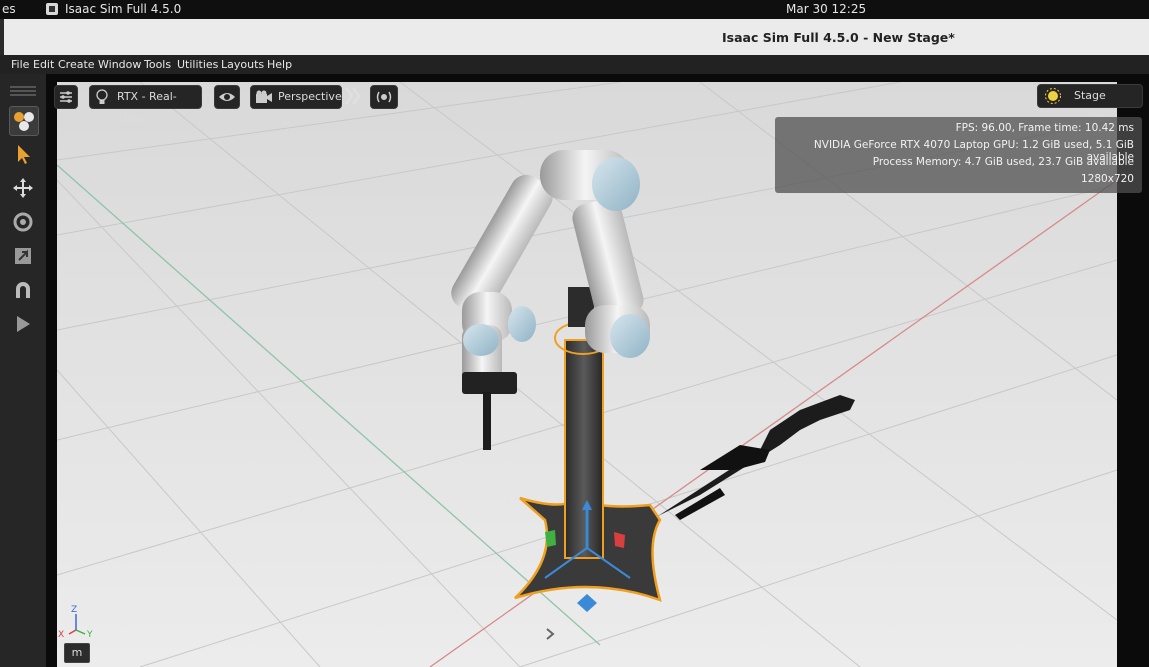 The height and width of the screenshot is (667, 1149). I want to click on select-arrow-icon, so click(23, 154).